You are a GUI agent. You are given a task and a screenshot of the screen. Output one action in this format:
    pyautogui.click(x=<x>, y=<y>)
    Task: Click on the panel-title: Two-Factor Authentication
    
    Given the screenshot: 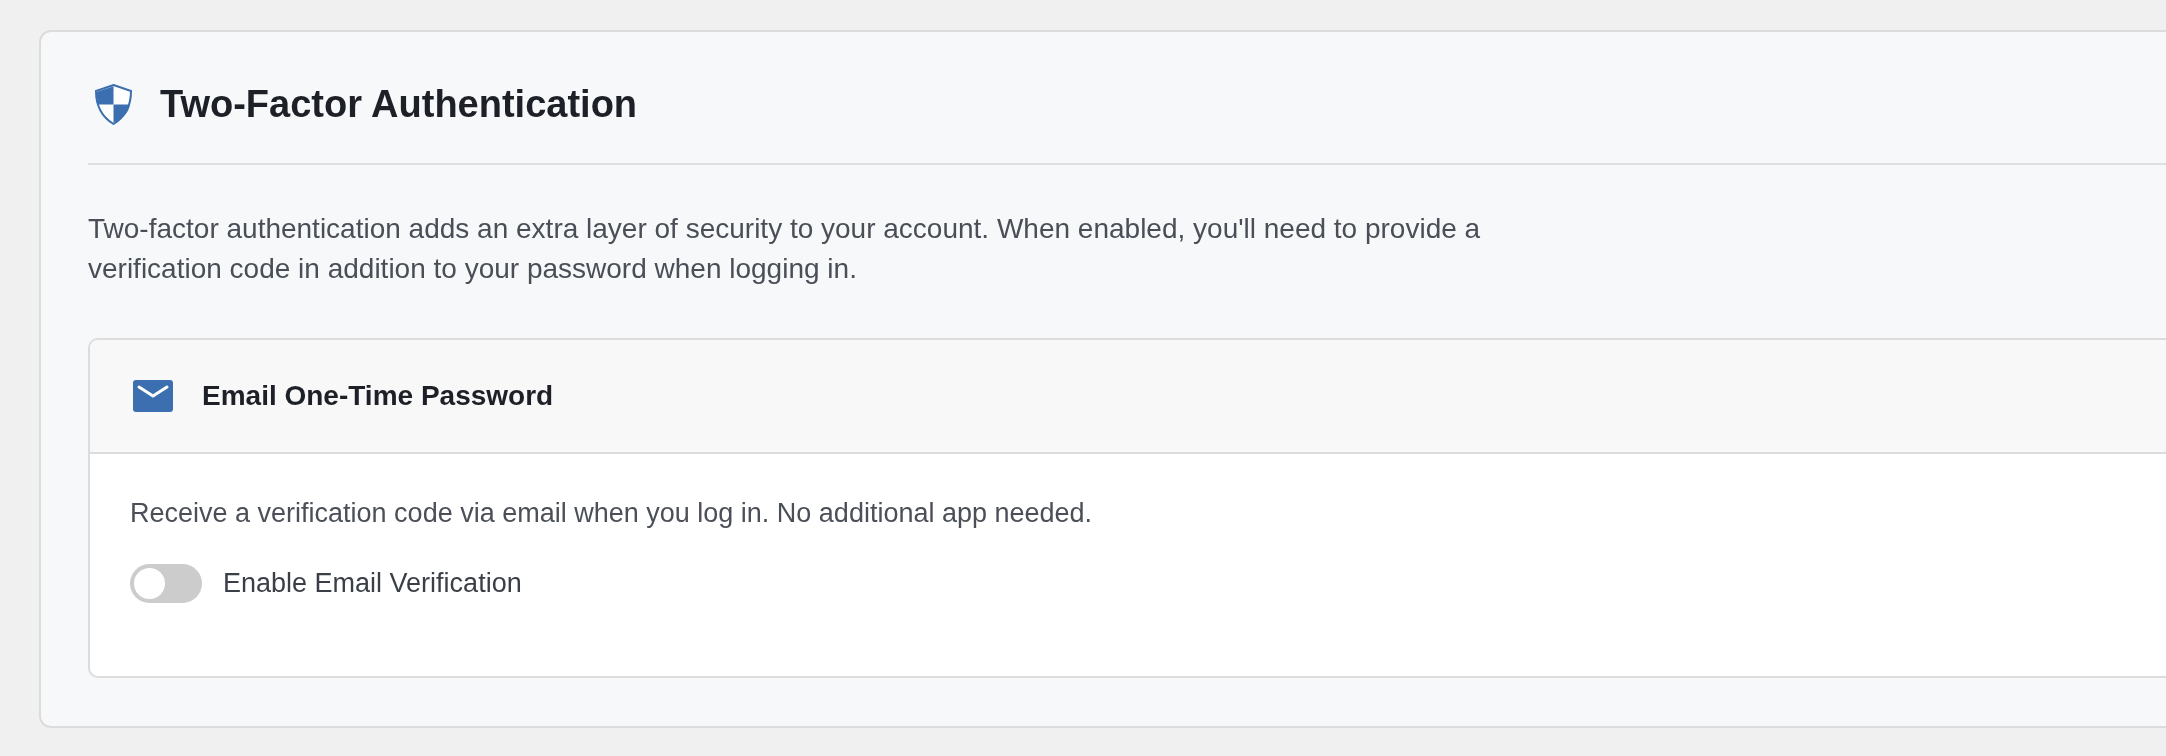 What is the action you would take?
    pyautogui.click(x=399, y=104)
    